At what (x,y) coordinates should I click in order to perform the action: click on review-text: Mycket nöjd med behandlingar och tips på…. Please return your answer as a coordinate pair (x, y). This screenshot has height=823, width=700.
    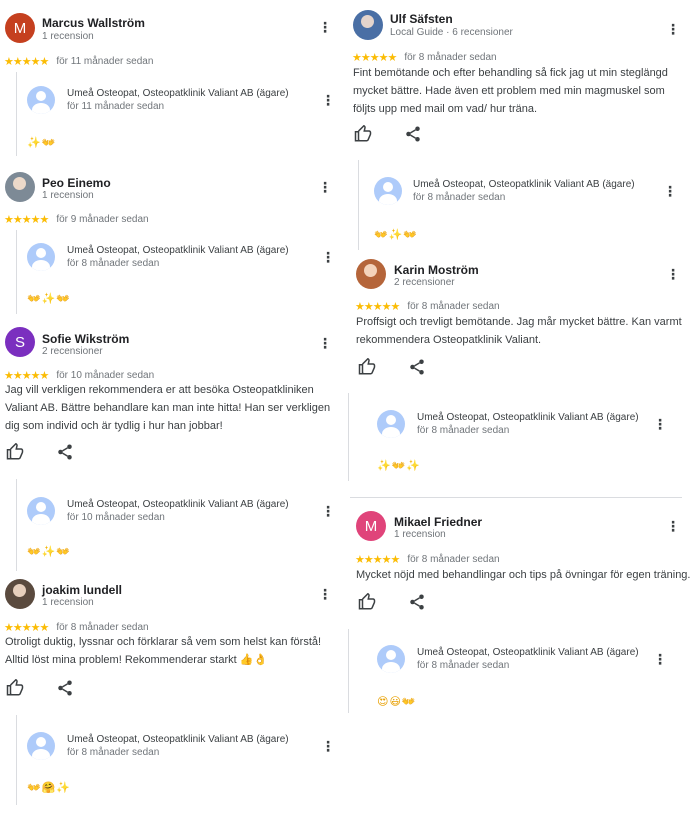
    Looking at the image, I should click on (523, 575).